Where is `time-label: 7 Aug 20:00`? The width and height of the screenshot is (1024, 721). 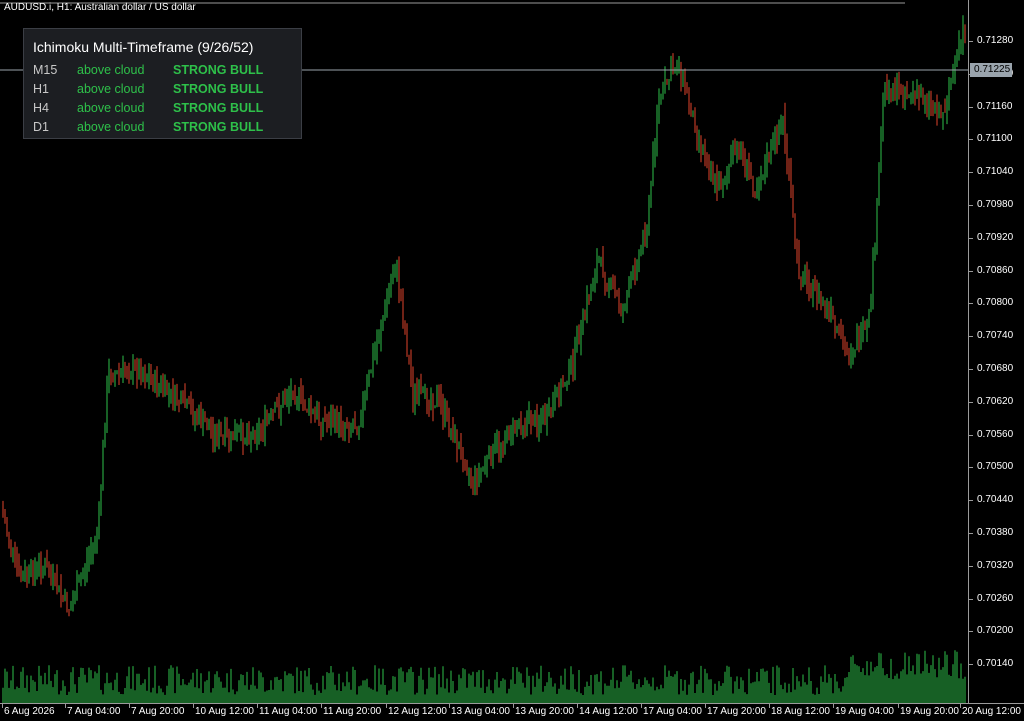
time-label: 7 Aug 20:00 is located at coordinates (158, 711).